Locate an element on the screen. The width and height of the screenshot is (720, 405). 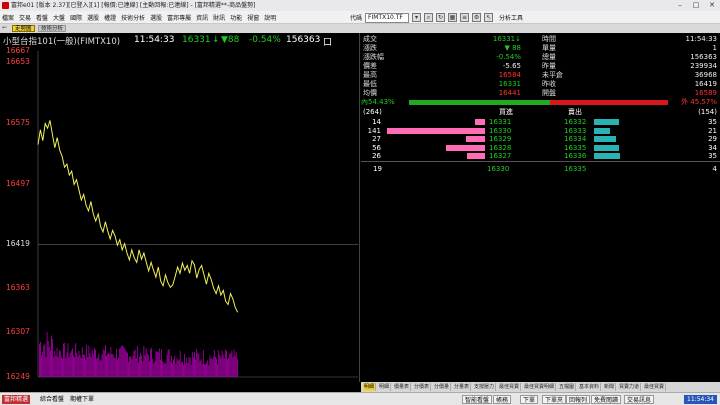
menu-item: 富邦專屬 is located at coordinates (179, 17).